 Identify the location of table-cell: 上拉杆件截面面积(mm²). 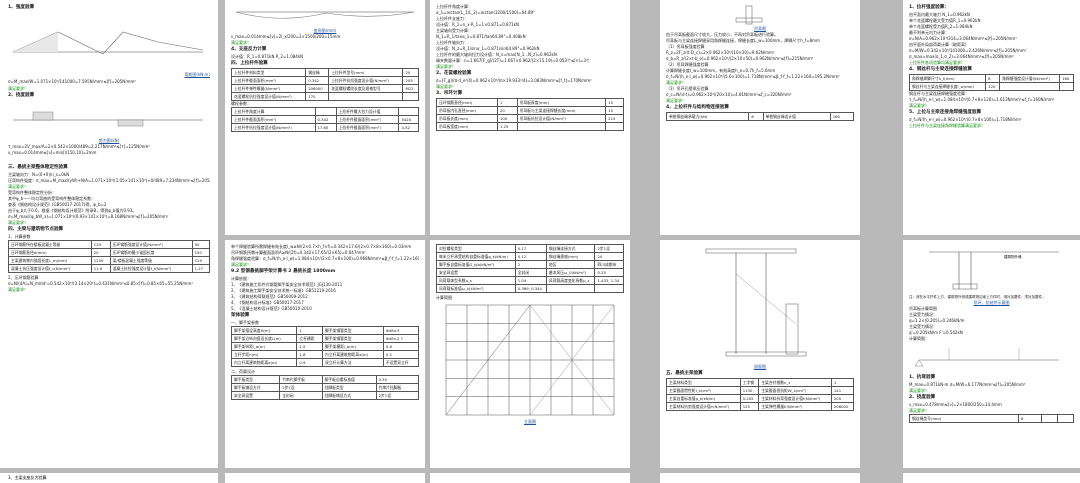
(367, 119).